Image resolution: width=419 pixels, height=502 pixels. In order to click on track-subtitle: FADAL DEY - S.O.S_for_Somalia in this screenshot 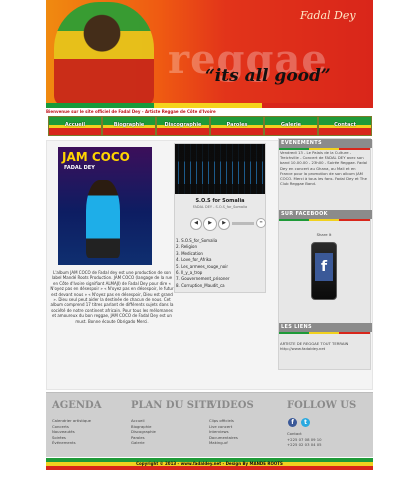, I will do `click(220, 207)`.